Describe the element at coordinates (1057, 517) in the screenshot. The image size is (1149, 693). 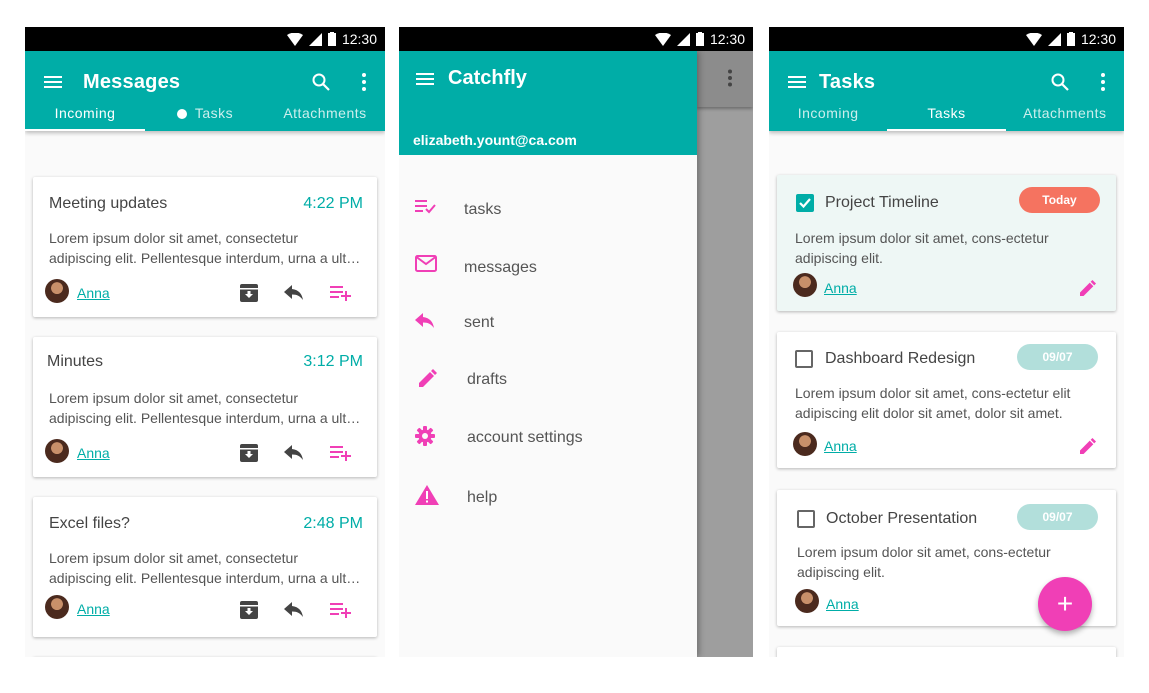
I see `due-badge: 09/07` at that location.